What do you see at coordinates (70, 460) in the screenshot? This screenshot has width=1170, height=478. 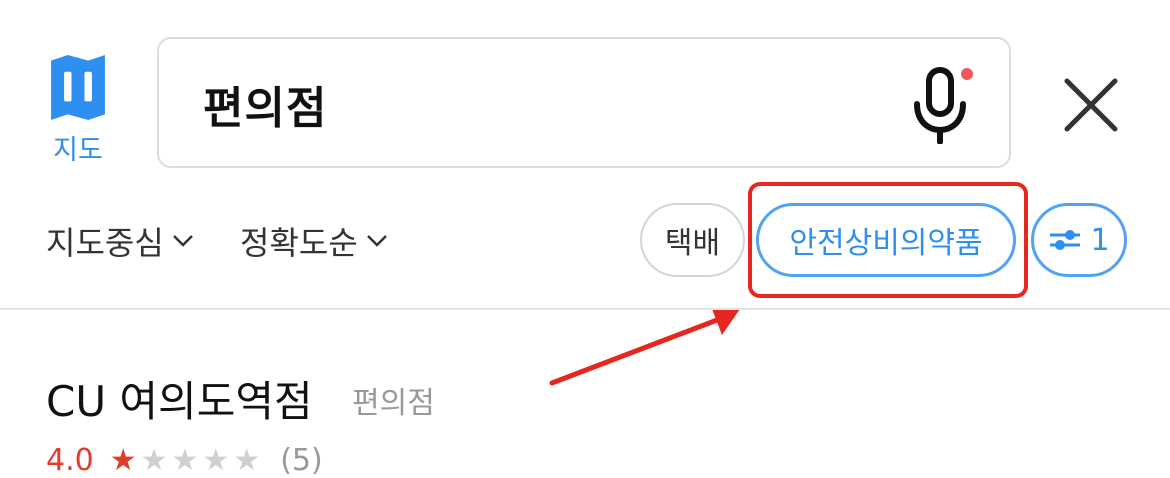 I see `rating-value: 4.0` at bounding box center [70, 460].